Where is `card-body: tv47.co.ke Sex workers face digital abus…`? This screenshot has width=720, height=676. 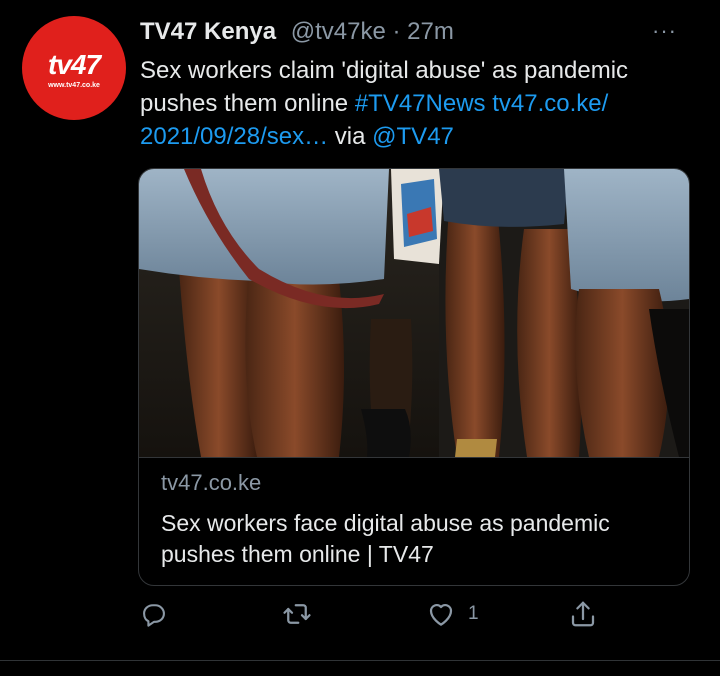
card-body: tv47.co.ke Sex workers face digital abus… is located at coordinates (414, 521).